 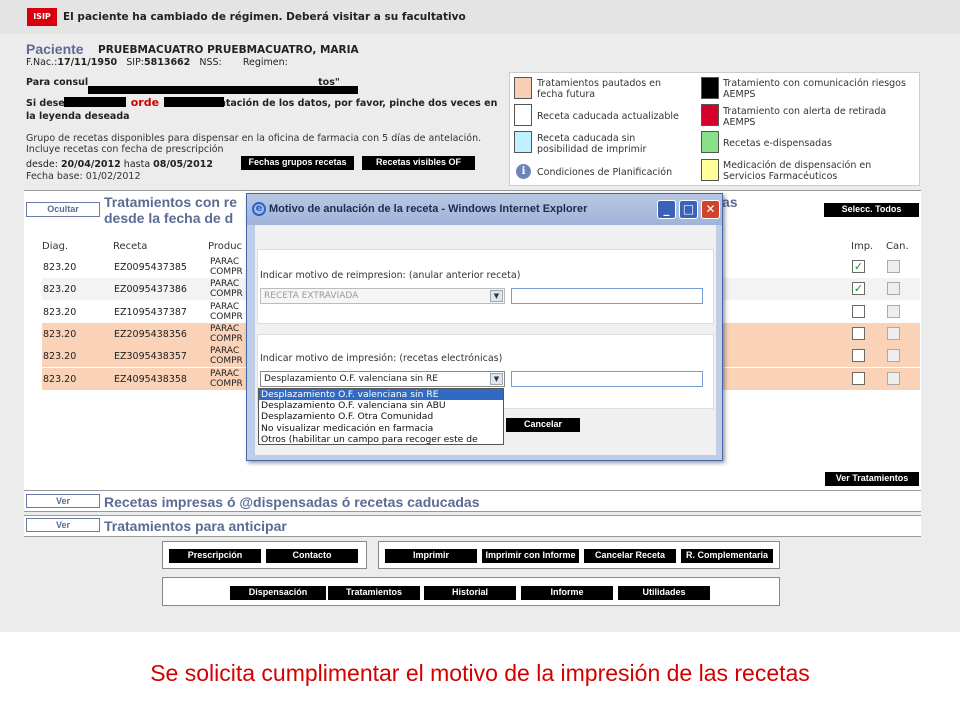 I want to click on legend-label: Tratamientos pautados en fecha futura, so click(x=612, y=89).